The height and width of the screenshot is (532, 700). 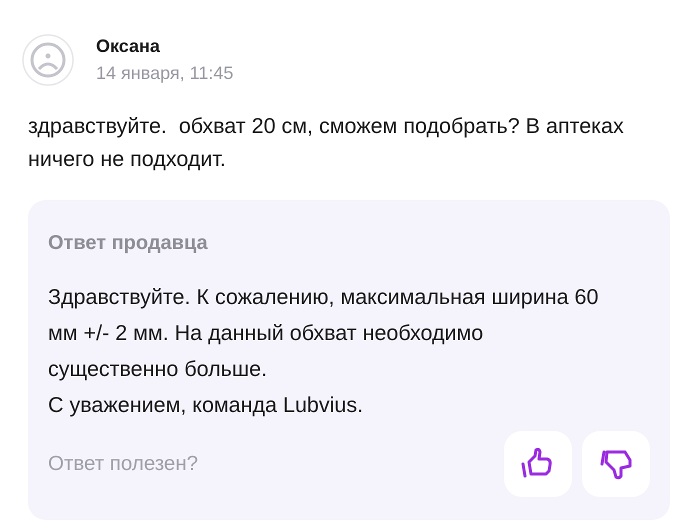 I want to click on answer-title: Ответ продавца, so click(x=128, y=243).